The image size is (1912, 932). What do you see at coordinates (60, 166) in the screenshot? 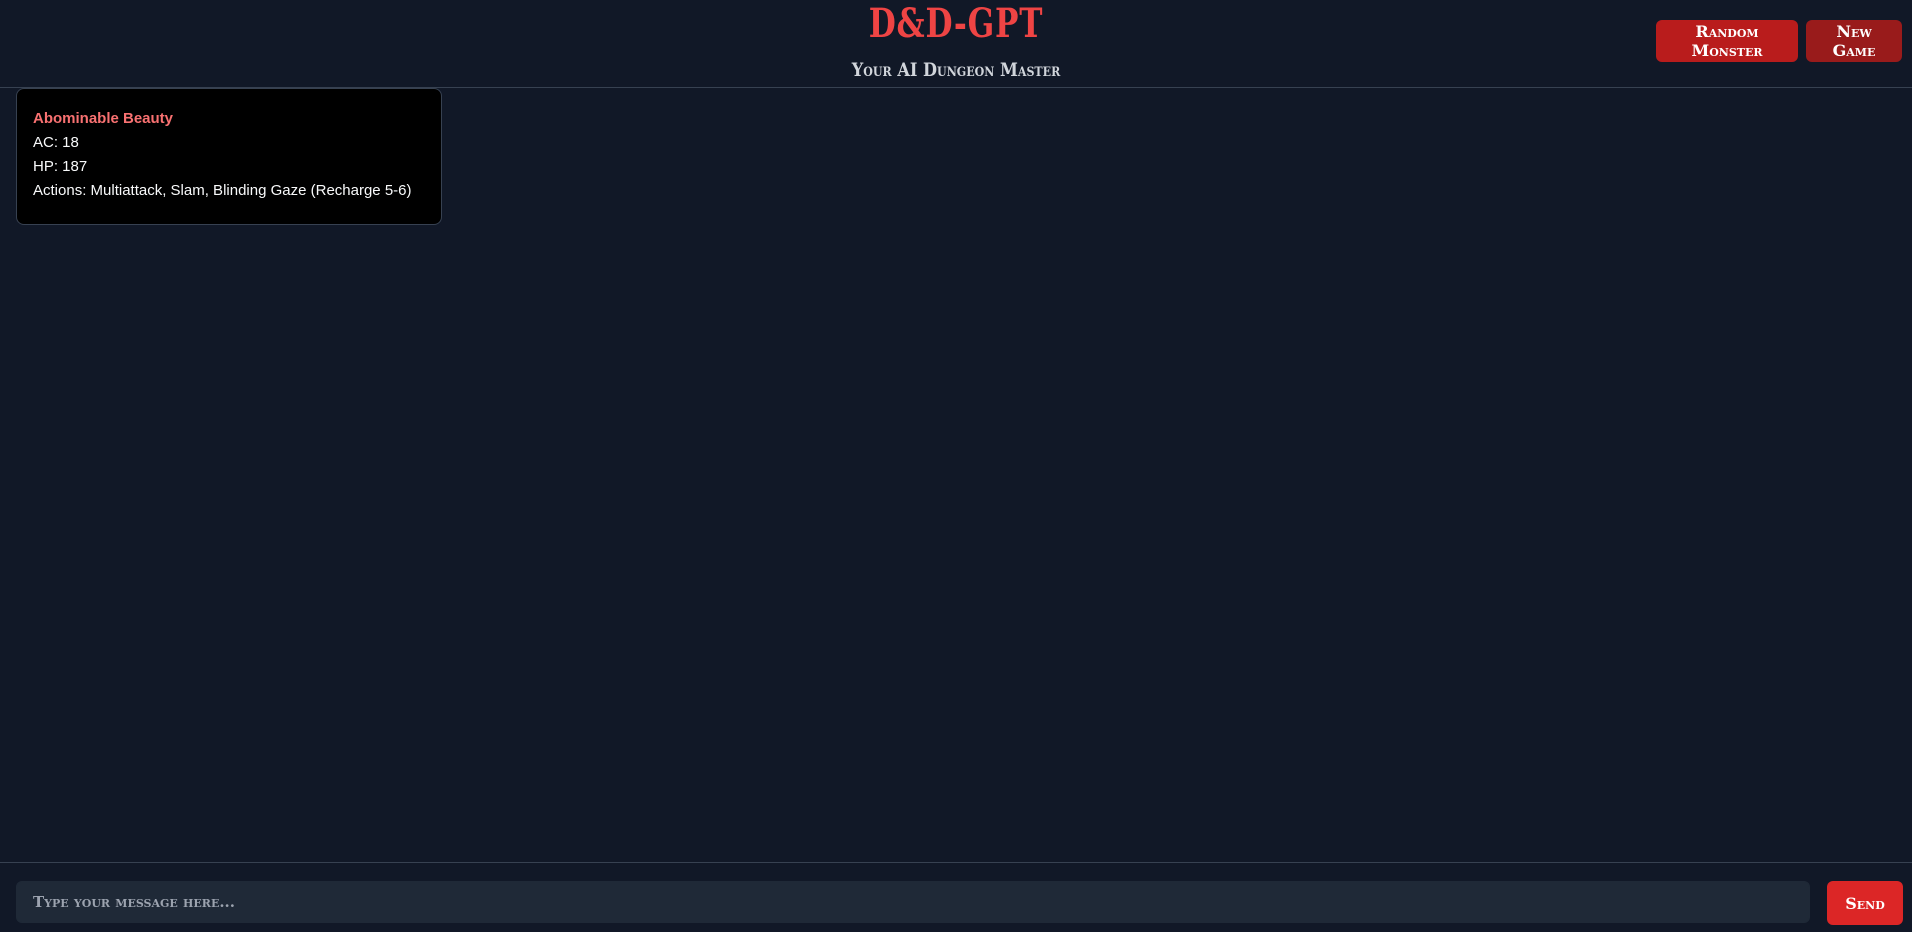
I see `monster-hp: HP: 187` at bounding box center [60, 166].